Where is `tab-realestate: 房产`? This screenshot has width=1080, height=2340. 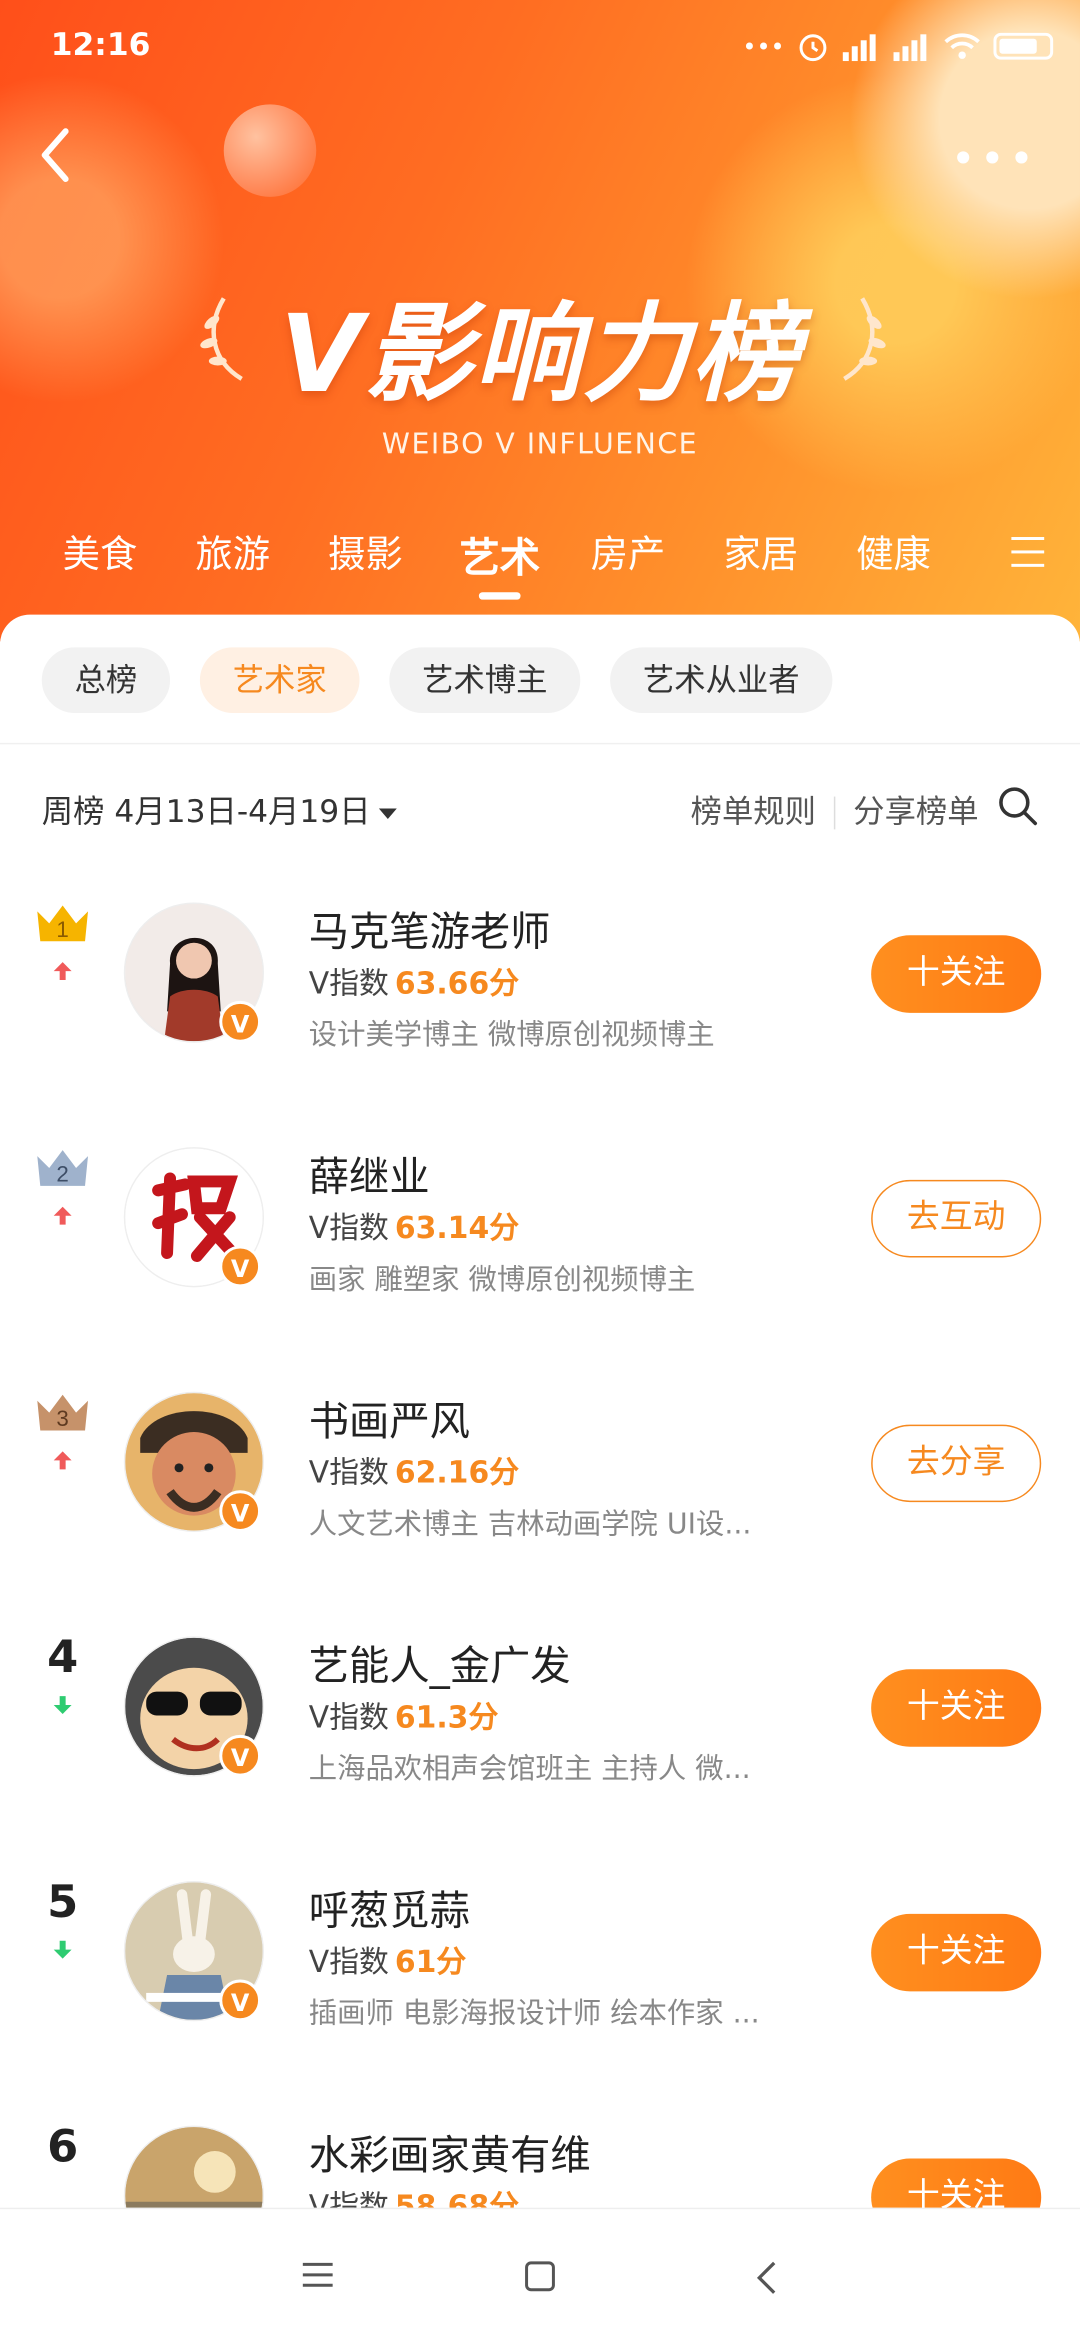
tab-realestate: 房产 is located at coordinates (628, 552).